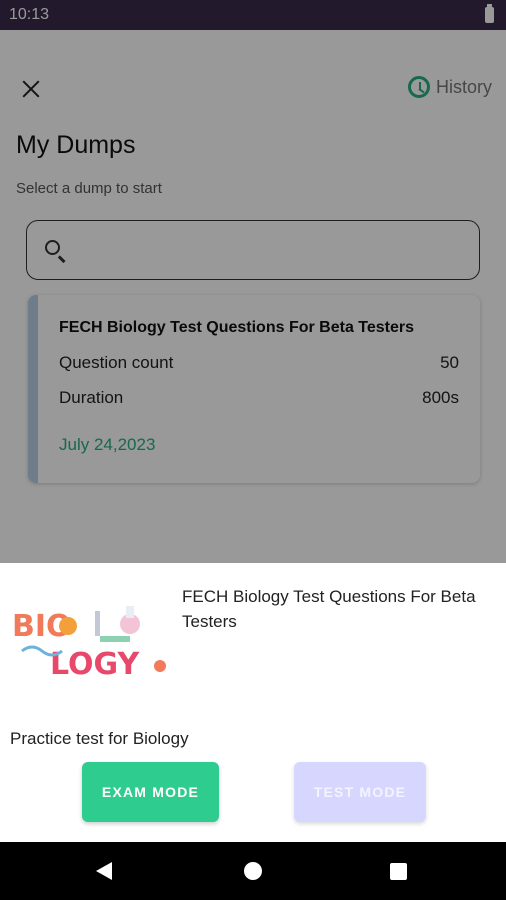  What do you see at coordinates (398, 871) in the screenshot?
I see `recents-icon` at bounding box center [398, 871].